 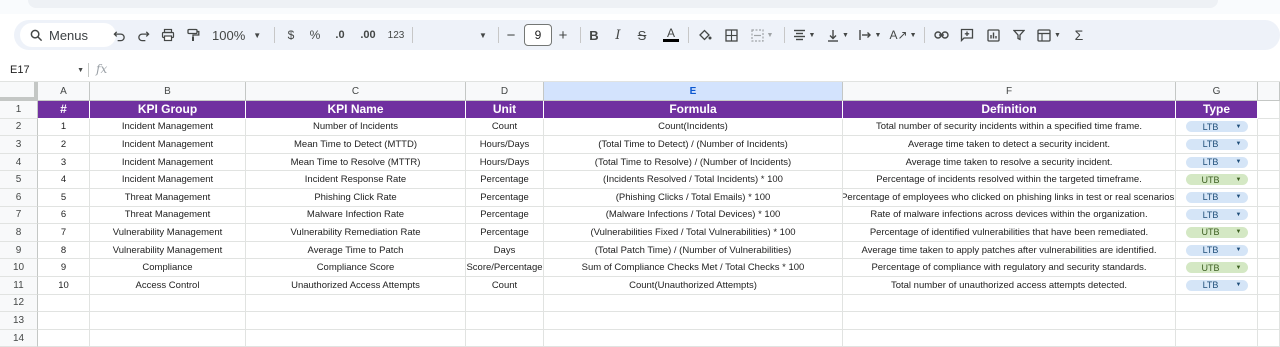 What do you see at coordinates (671, 35) in the screenshot?
I see `text-color-button: A` at bounding box center [671, 35].